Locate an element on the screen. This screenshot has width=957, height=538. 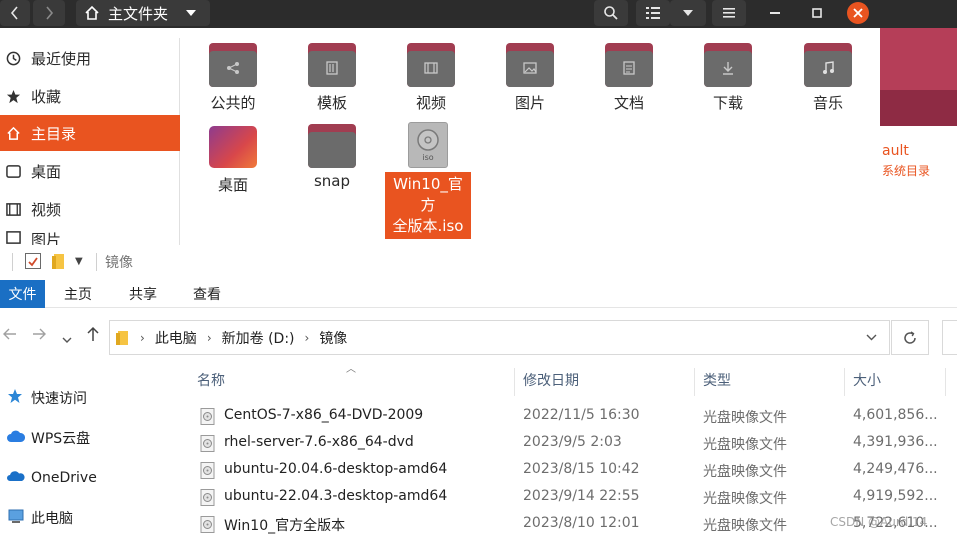
folder-documents: 文档 is located at coordinates (629, 78).